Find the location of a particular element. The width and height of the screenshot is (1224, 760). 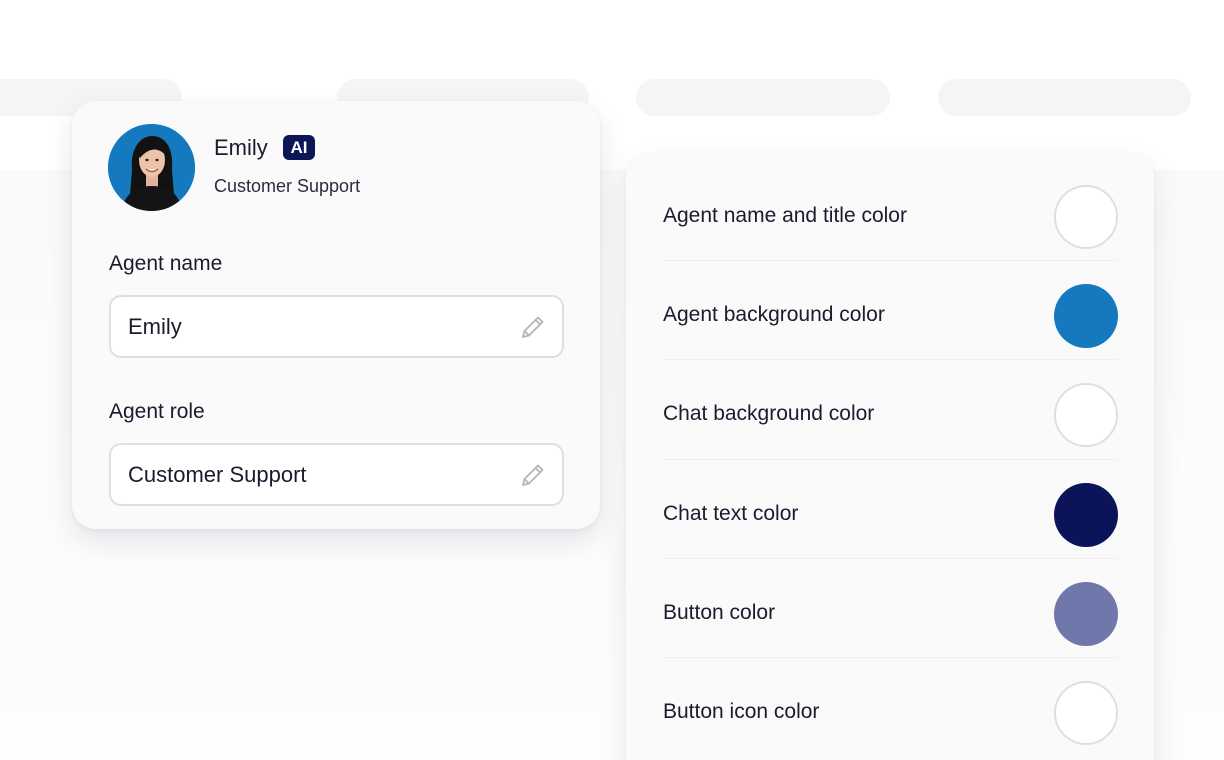

agent-display-name: Emily is located at coordinates (241, 147).